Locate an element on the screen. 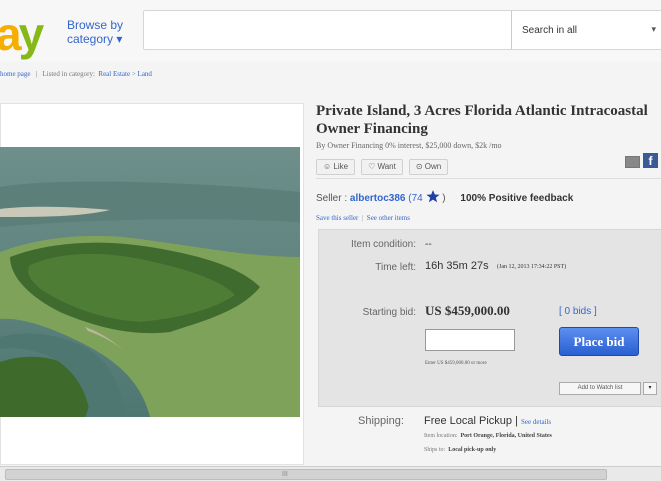 The width and height of the screenshot is (661, 481). add-to-watch-list-button: Add to Watch list is located at coordinates (600, 388).